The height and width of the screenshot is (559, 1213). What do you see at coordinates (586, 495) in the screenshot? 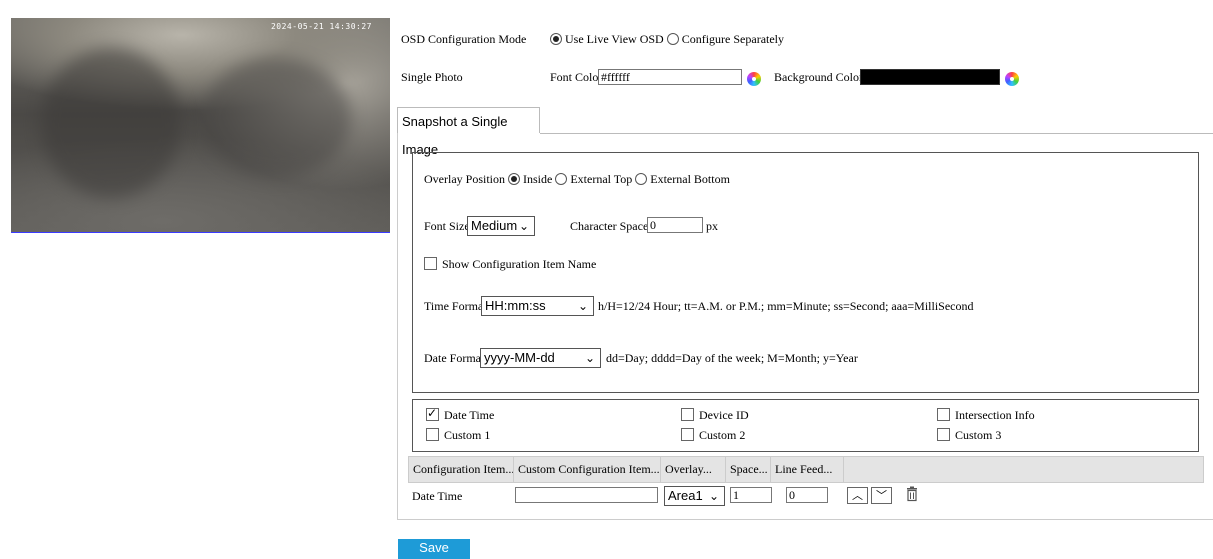
I see `row-custom-input` at bounding box center [586, 495].